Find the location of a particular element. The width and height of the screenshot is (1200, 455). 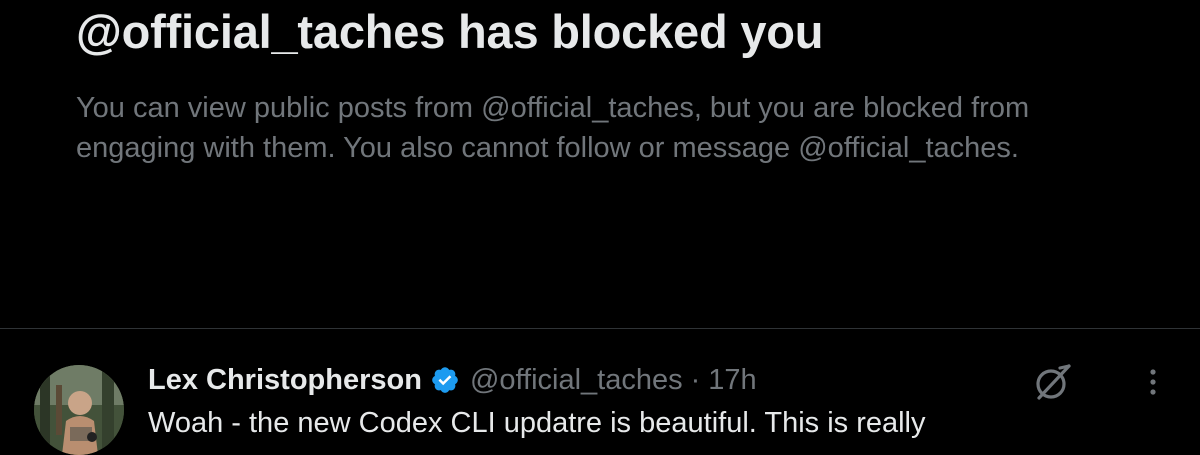

grok-icon is located at coordinates (1053, 382).